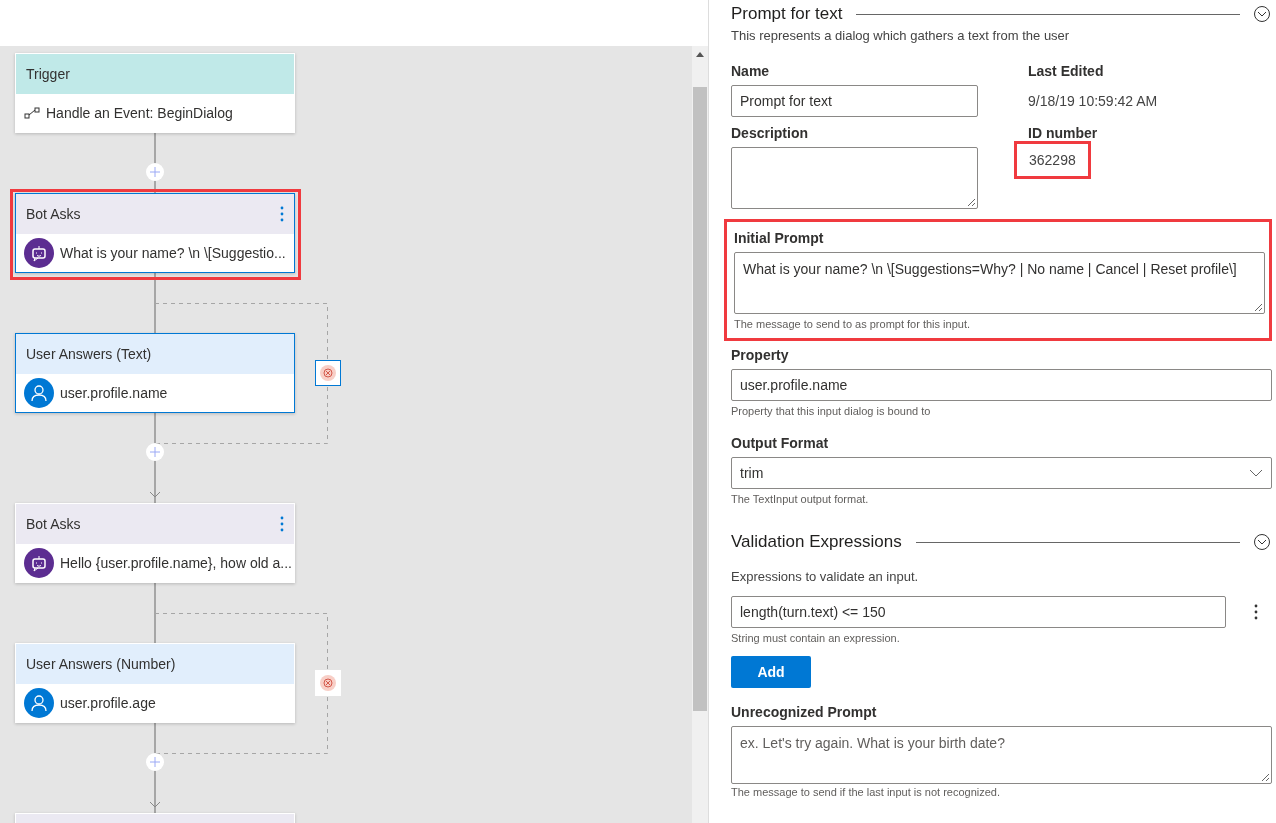  Describe the element at coordinates (770, 133) in the screenshot. I see `field-label: Description` at that location.